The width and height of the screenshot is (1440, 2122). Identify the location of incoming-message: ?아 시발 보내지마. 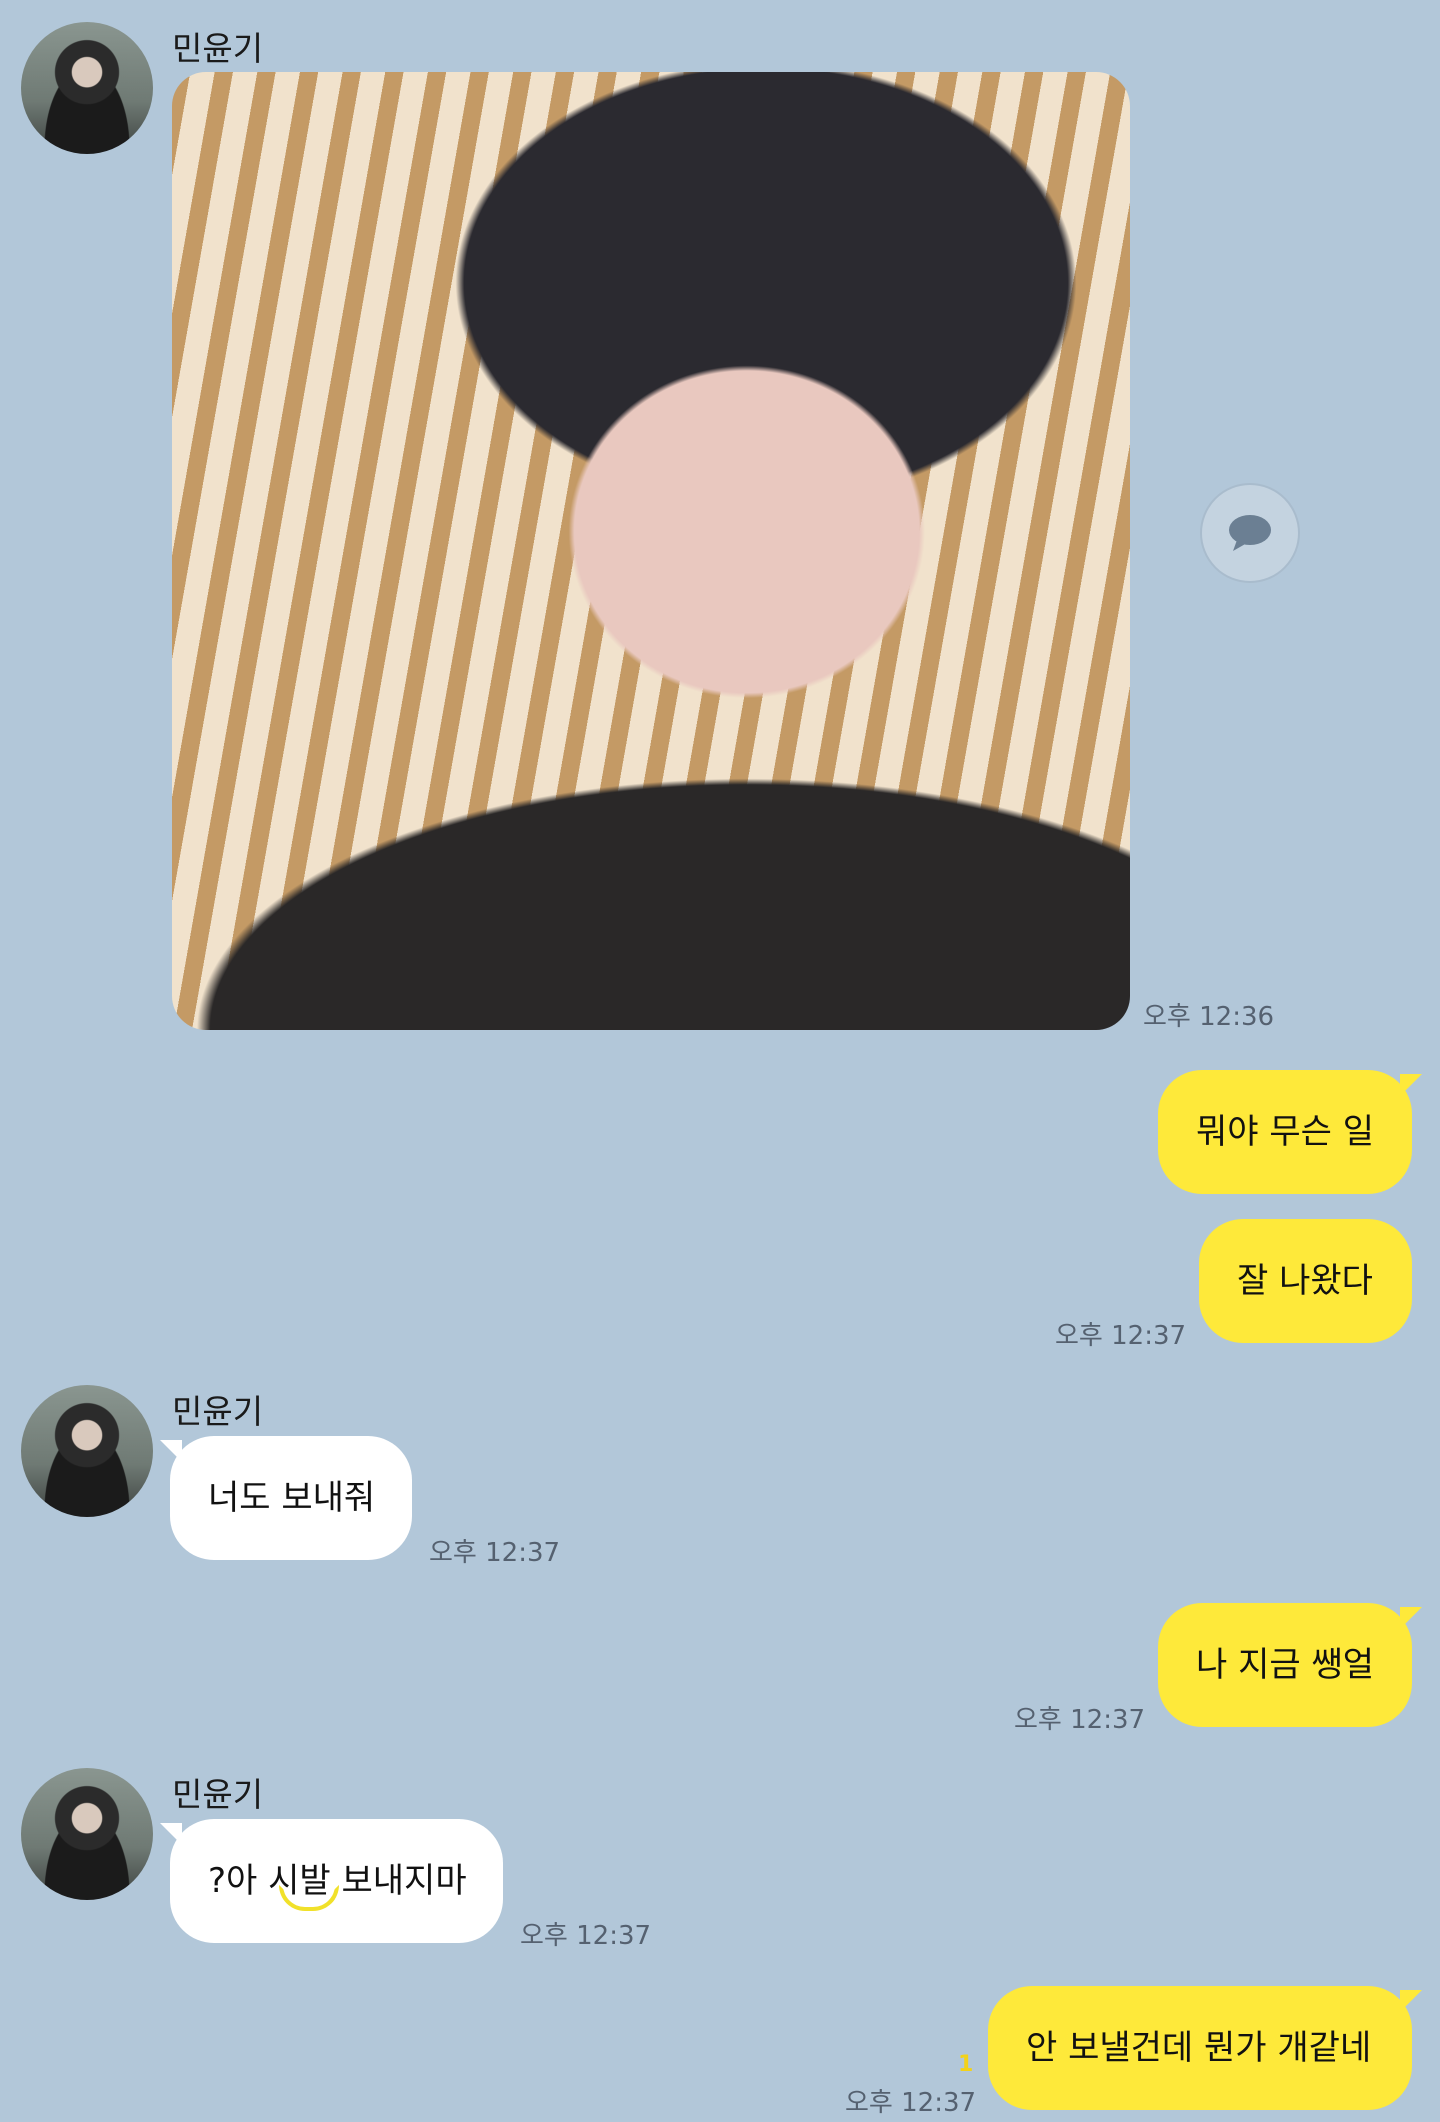
(331, 1881).